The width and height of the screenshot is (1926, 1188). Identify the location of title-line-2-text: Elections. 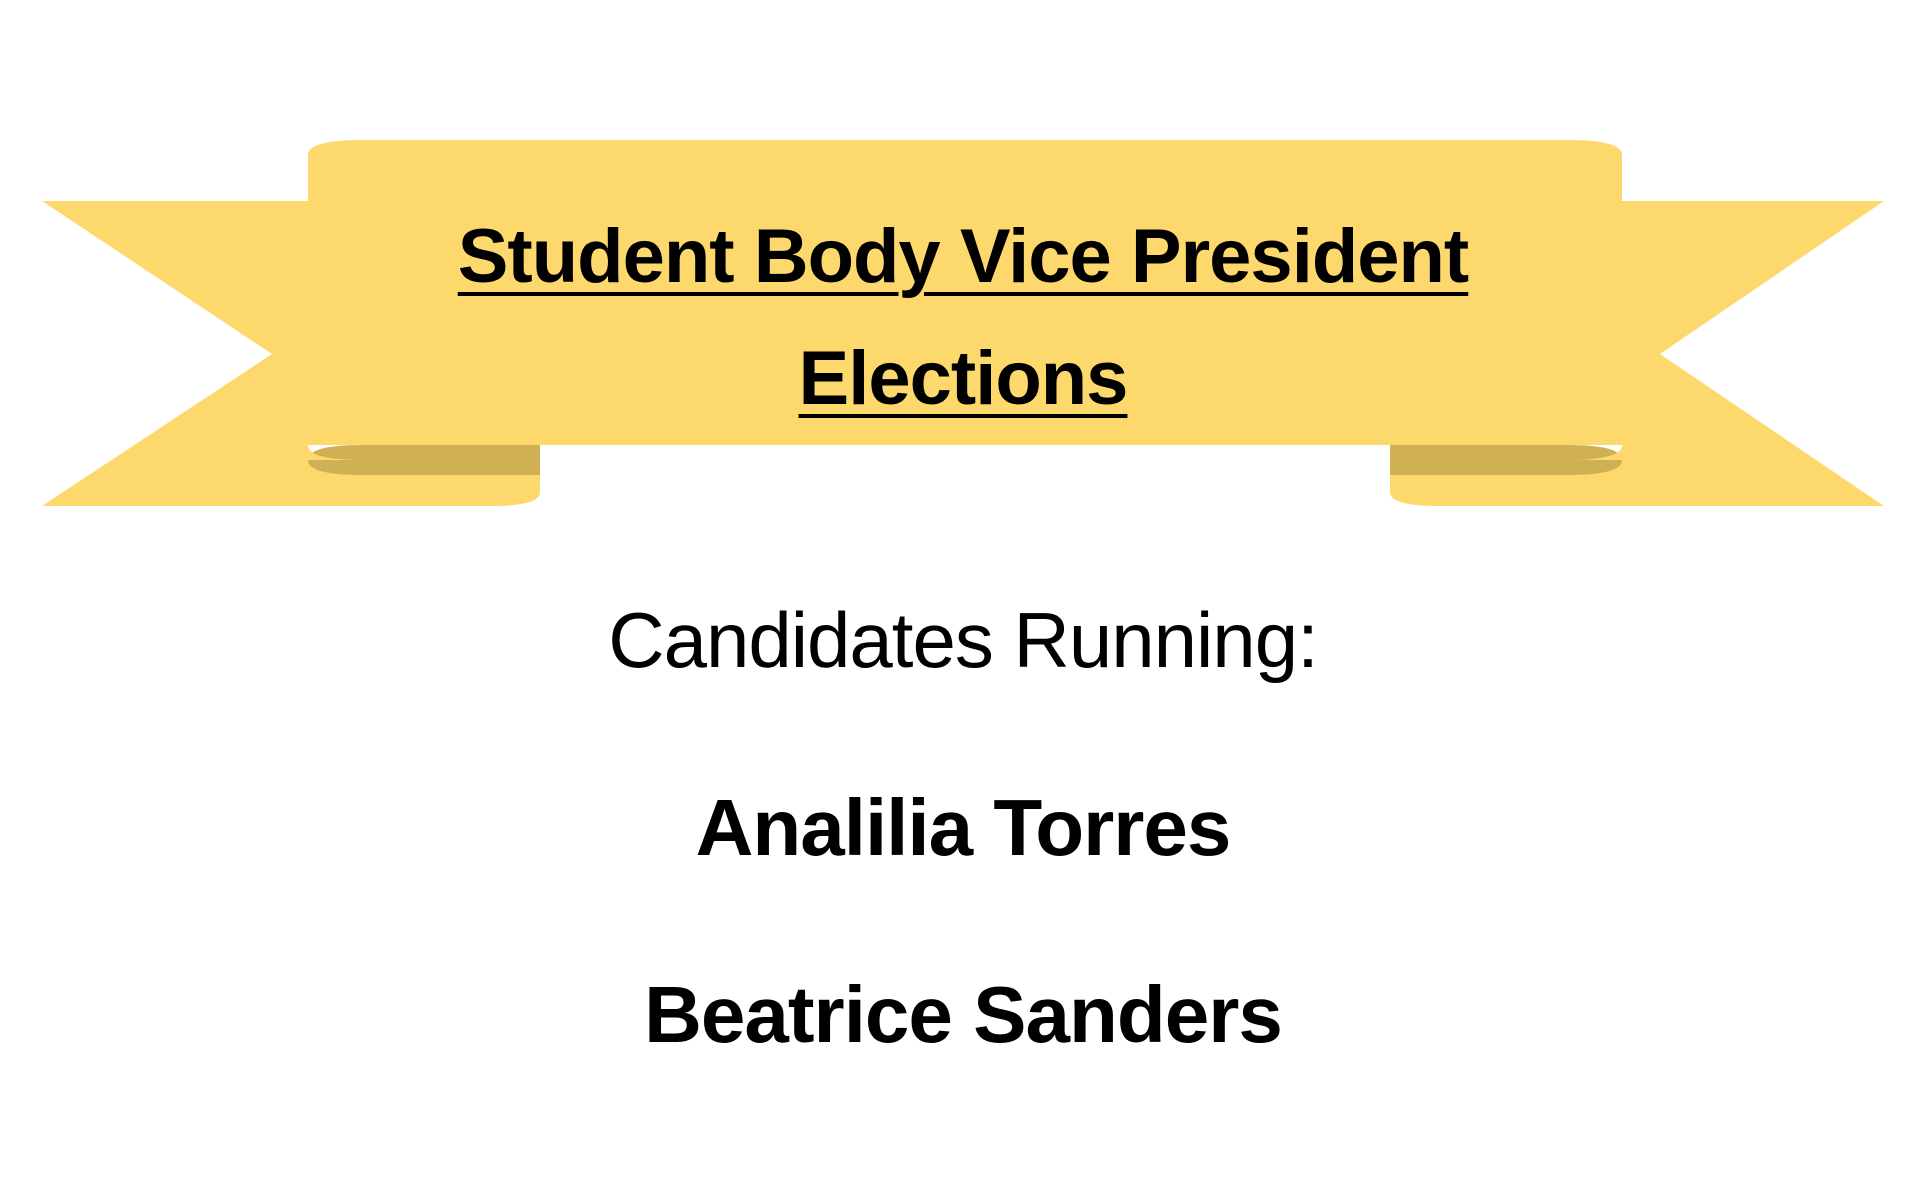
(963, 378).